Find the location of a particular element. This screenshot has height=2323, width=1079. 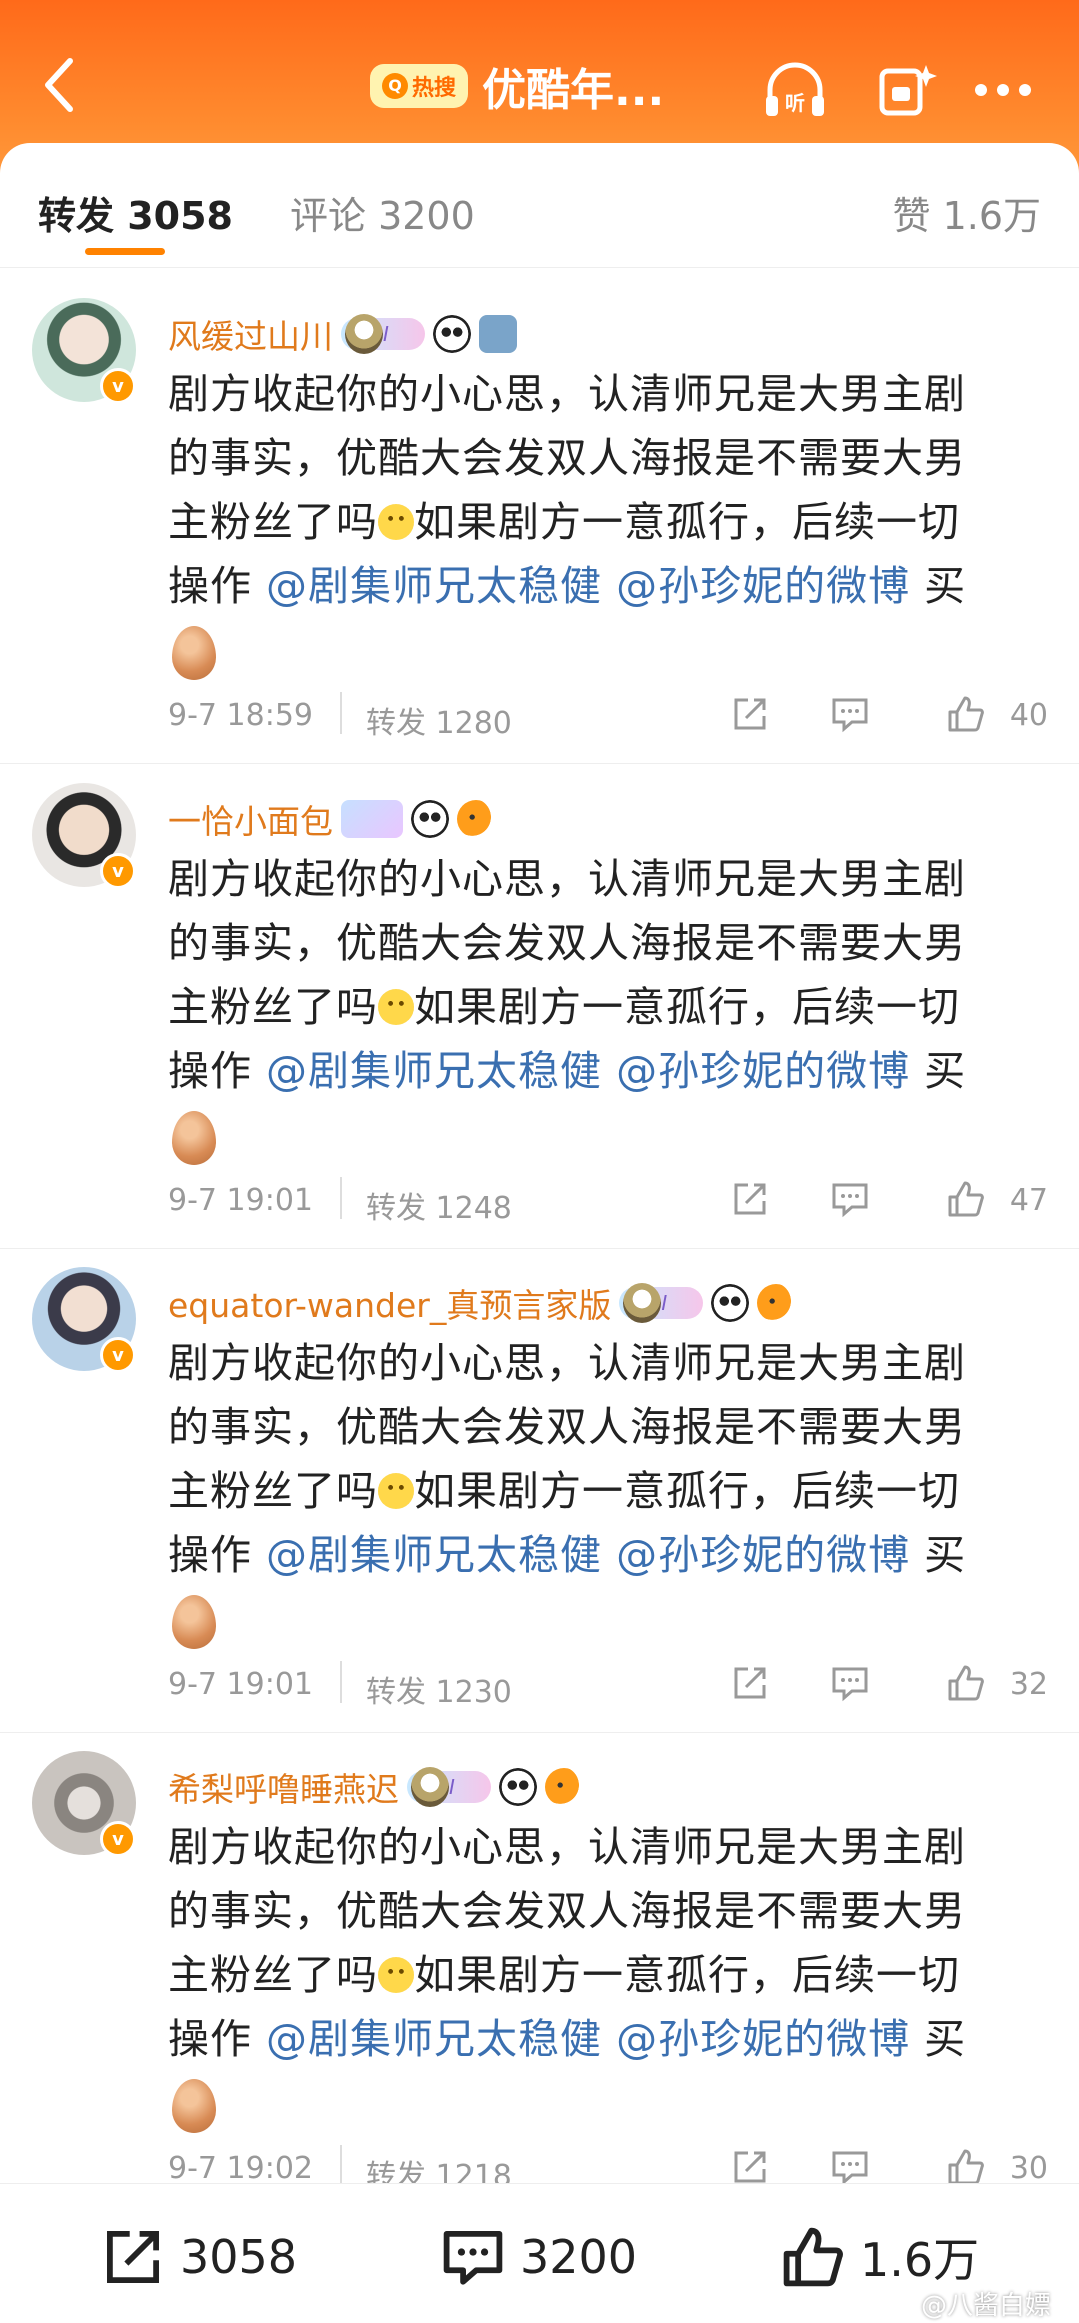

timestamp: 9-7 19:02 is located at coordinates (240, 2168).